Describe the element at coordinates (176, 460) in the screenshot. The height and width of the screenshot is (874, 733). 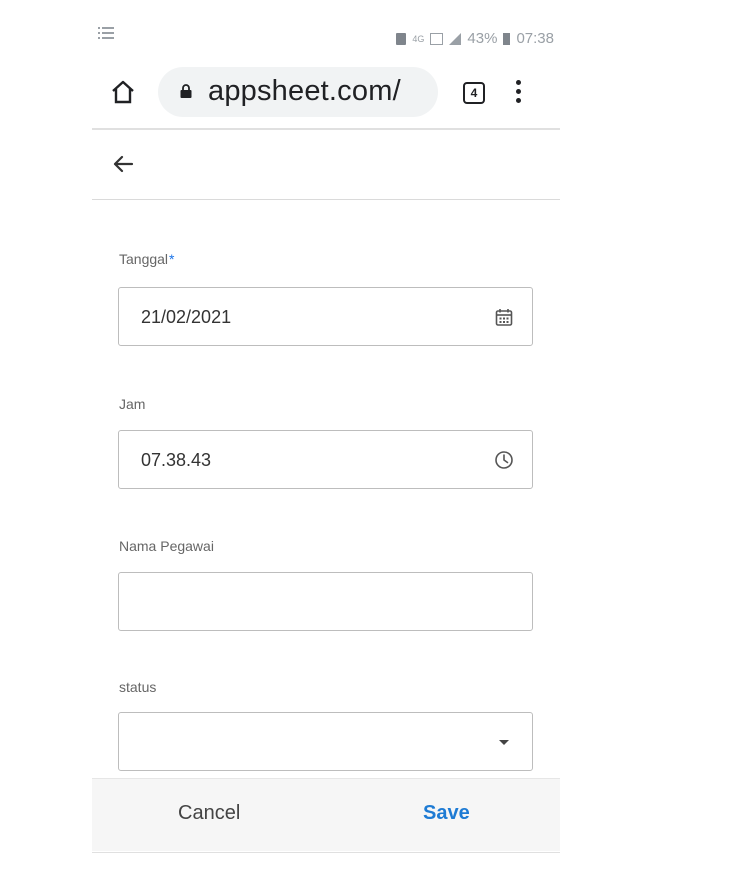
I see `time-value: 07.38.43` at that location.